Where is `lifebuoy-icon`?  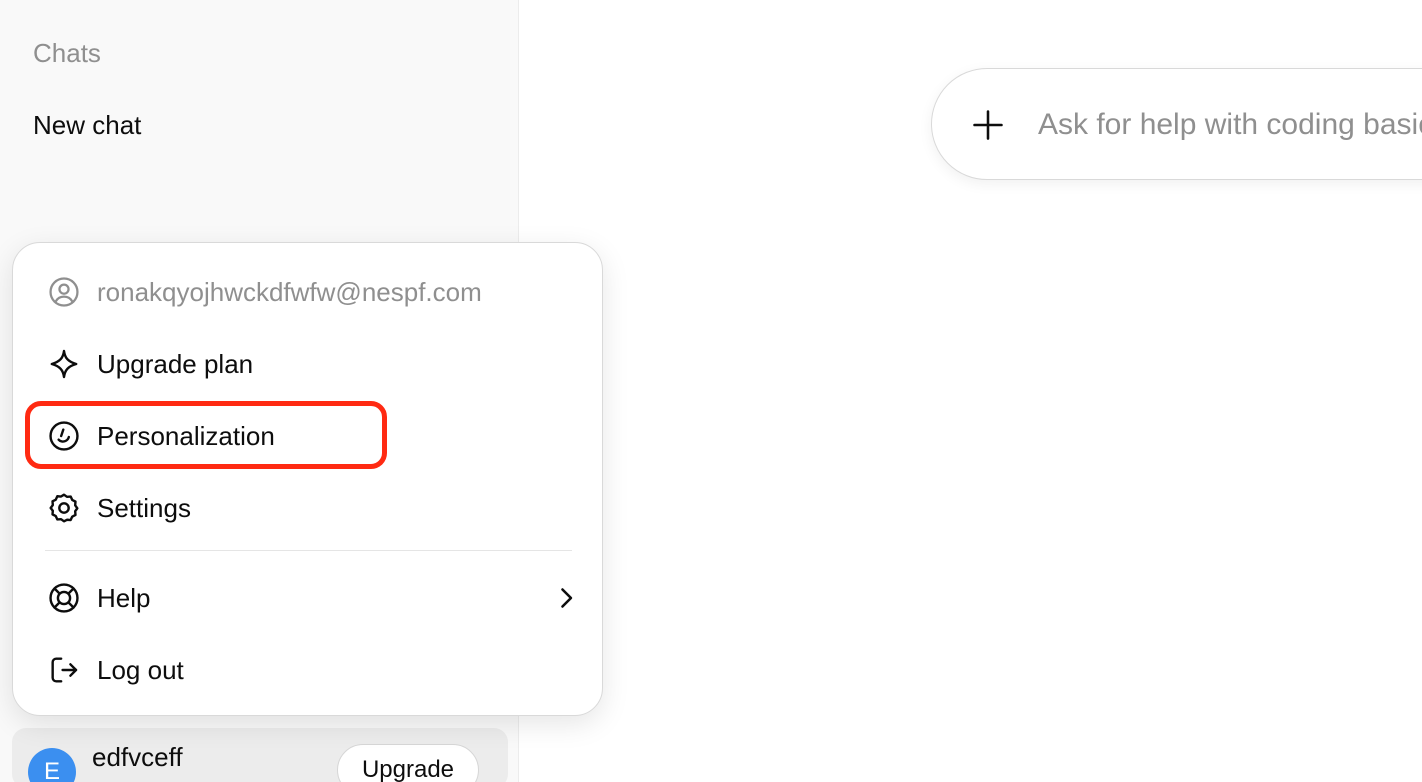
lifebuoy-icon is located at coordinates (64, 598).